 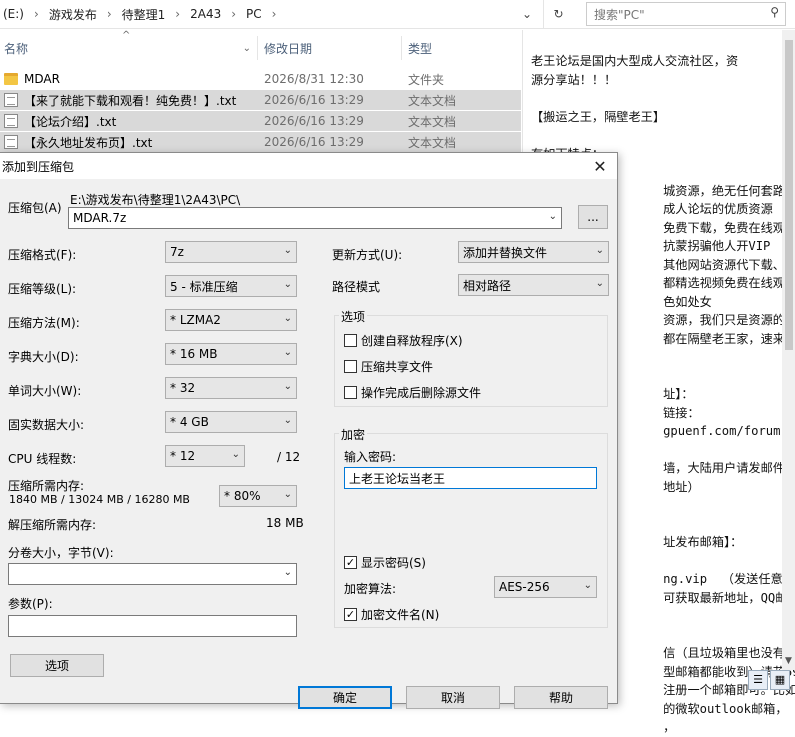 I want to click on file-row: MDAR 2026/8/31 12:30 文件夹, so click(x=260, y=79).